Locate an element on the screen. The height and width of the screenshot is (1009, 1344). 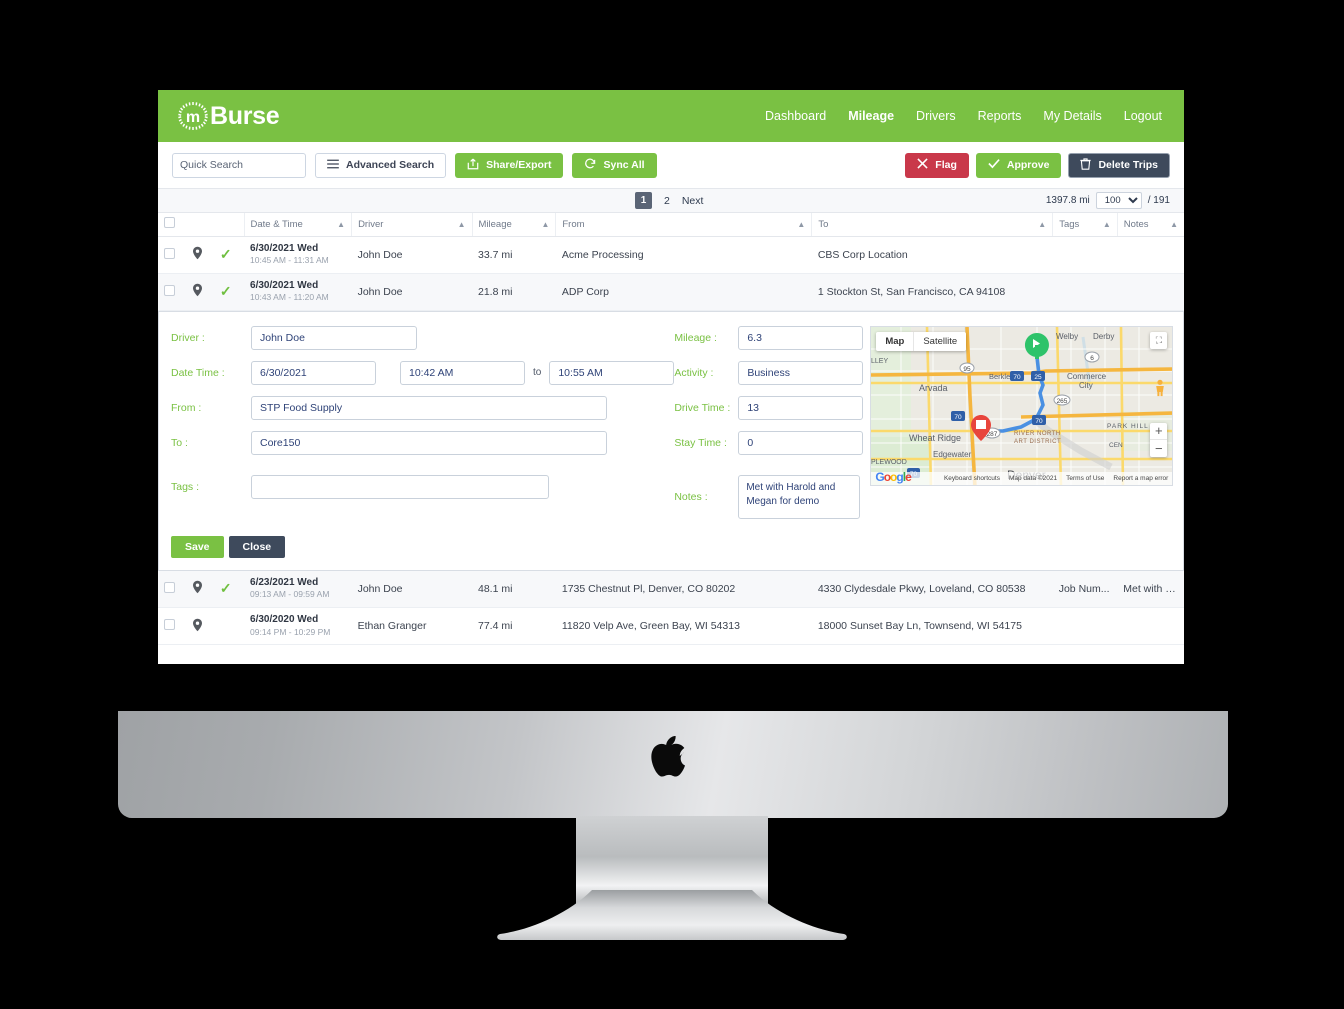
from-input is located at coordinates (429, 407).